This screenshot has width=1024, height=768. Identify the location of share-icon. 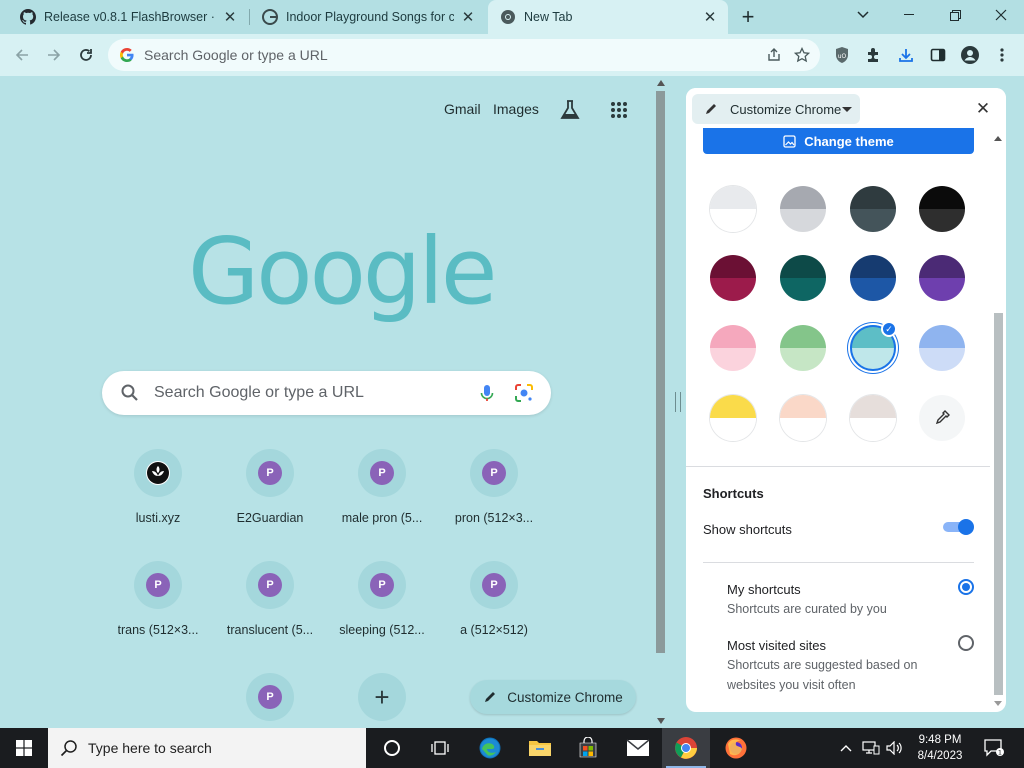
(774, 55).